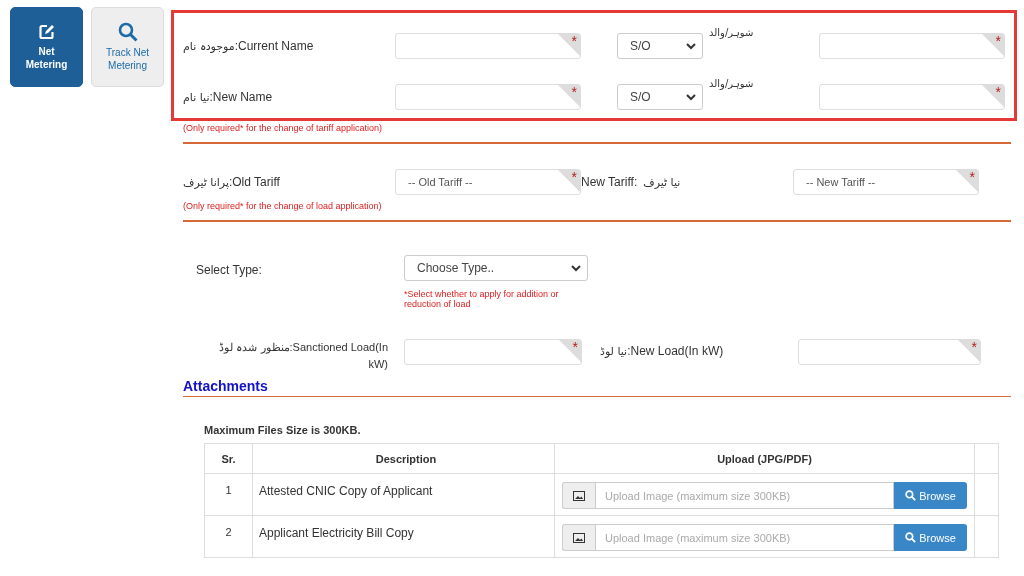 The width and height of the screenshot is (1024, 576). Describe the element at coordinates (228, 494) in the screenshot. I see `table-cell: 1` at that location.